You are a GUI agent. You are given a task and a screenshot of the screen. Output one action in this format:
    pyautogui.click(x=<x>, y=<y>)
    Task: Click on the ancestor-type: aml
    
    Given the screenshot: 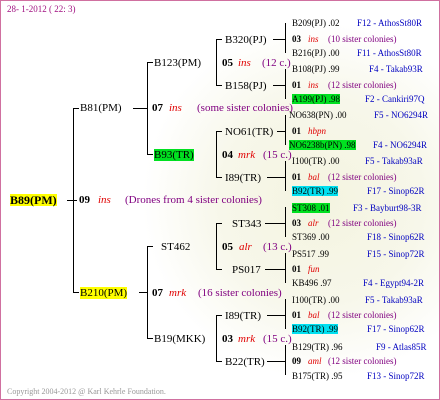 What is the action you would take?
    pyautogui.click(x=315, y=361)
    